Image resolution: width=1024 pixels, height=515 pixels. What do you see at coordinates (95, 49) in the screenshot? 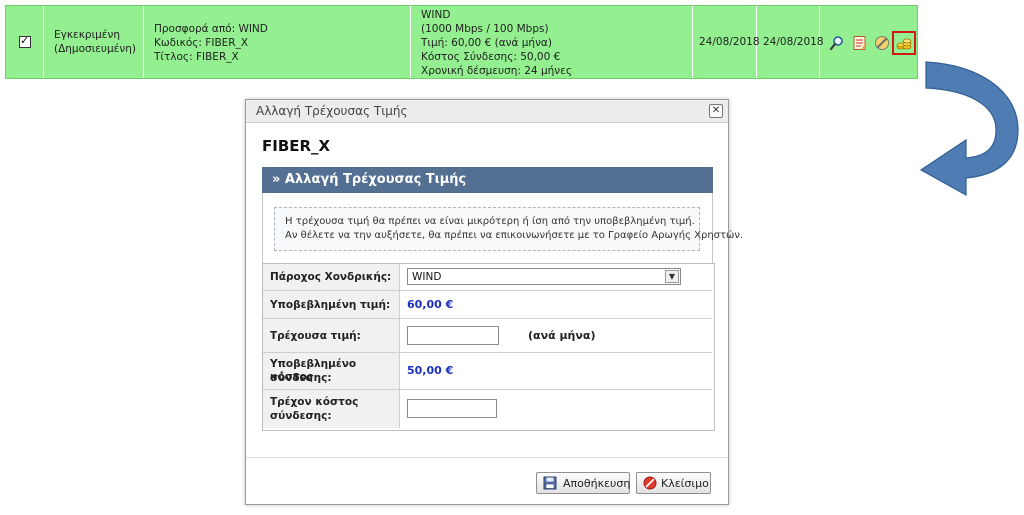
I see `status-subtext: (Δημοσιευμένη)` at bounding box center [95, 49].